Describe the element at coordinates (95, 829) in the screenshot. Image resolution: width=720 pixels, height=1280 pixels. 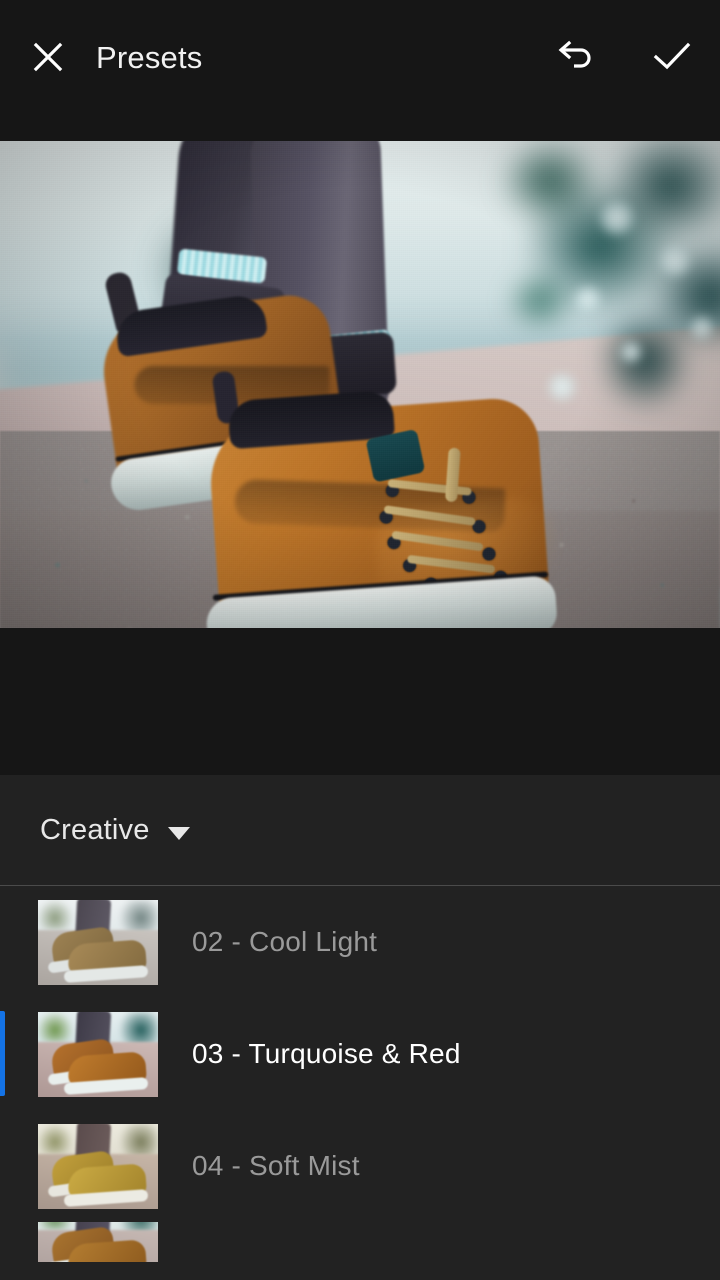
I see `preset-category-label: Creative` at that location.